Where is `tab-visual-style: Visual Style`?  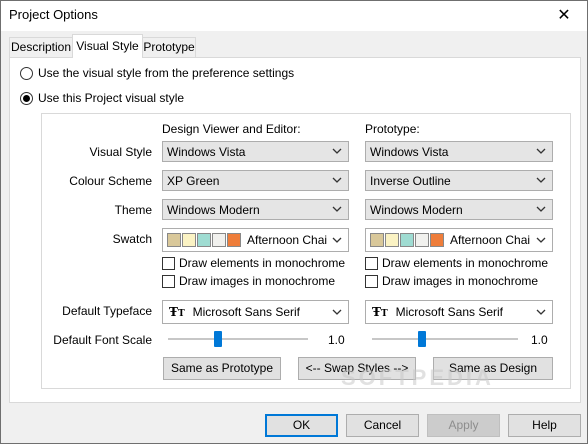 tab-visual-style: Visual Style is located at coordinates (107, 46).